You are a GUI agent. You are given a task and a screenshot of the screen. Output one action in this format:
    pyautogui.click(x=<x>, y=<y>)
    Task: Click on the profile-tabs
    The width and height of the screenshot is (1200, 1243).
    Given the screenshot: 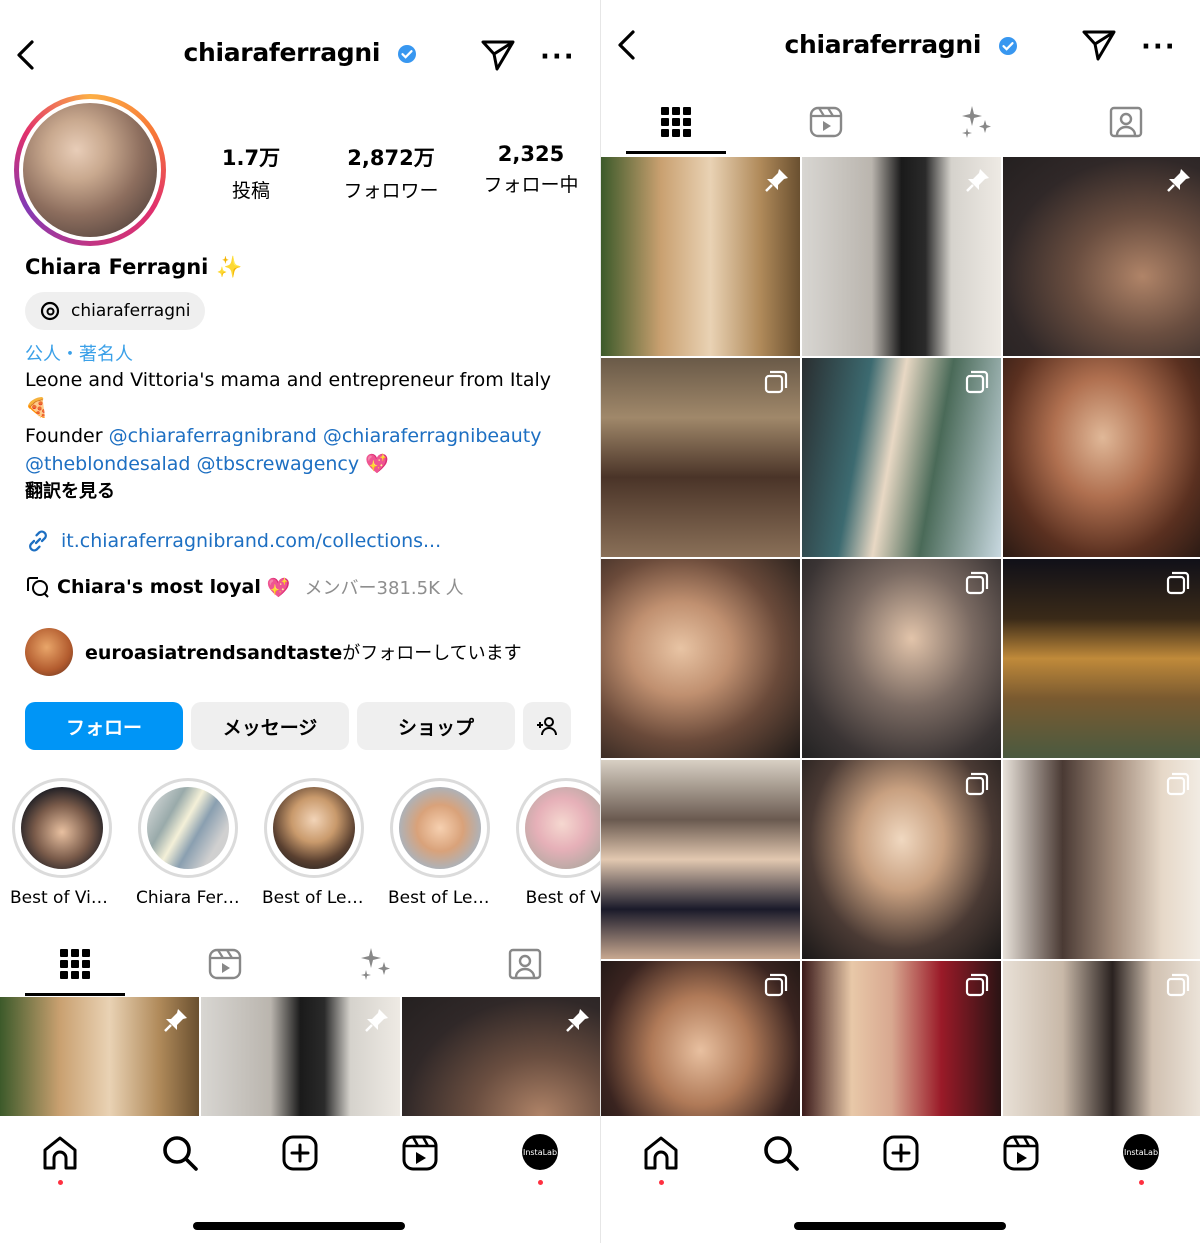 What is the action you would take?
    pyautogui.click(x=300, y=964)
    